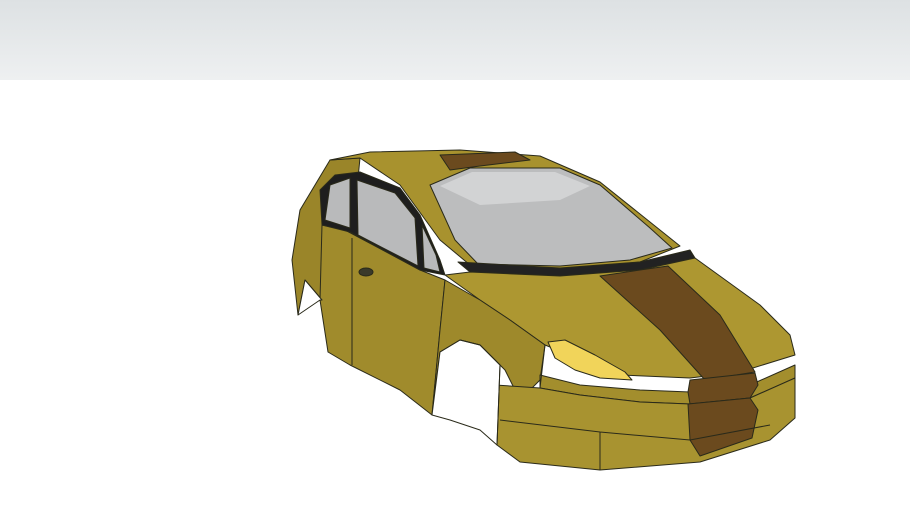 The height and width of the screenshot is (512, 910). I want to click on door-handle, so click(366, 272).